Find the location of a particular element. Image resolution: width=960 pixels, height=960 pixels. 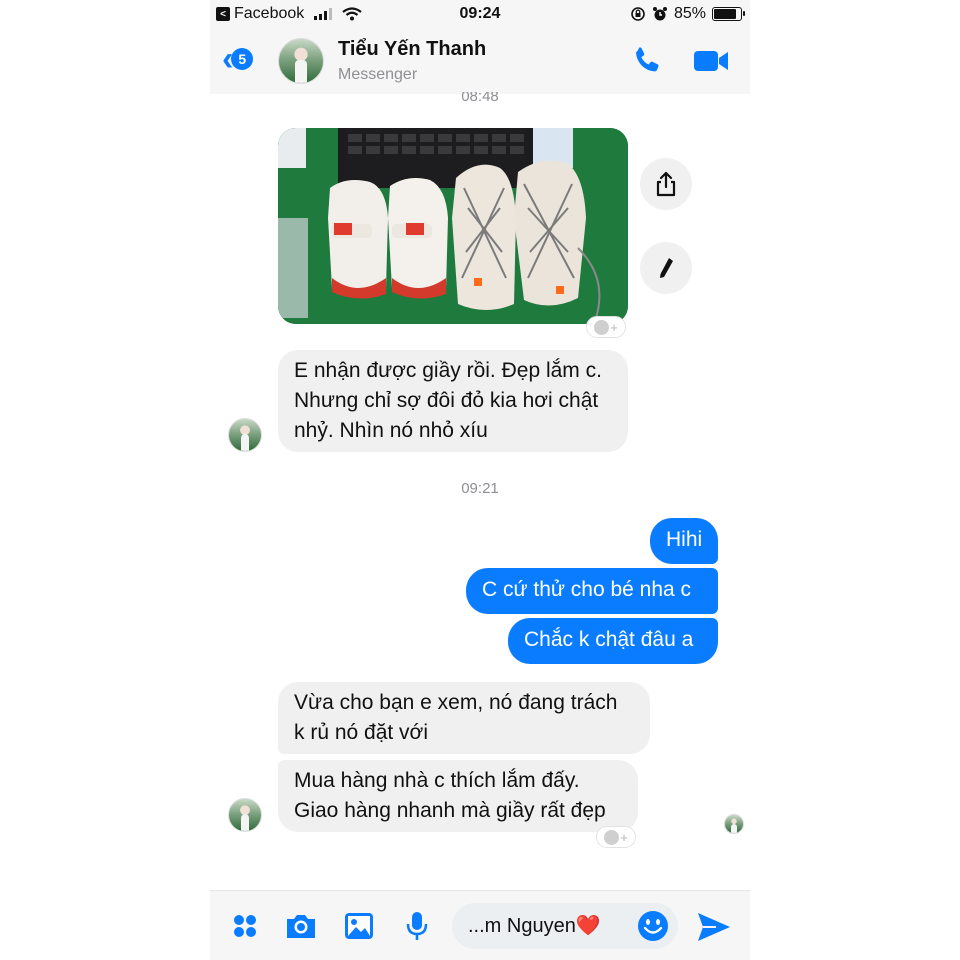

back-button: ‹ 5 is located at coordinates (238, 59).